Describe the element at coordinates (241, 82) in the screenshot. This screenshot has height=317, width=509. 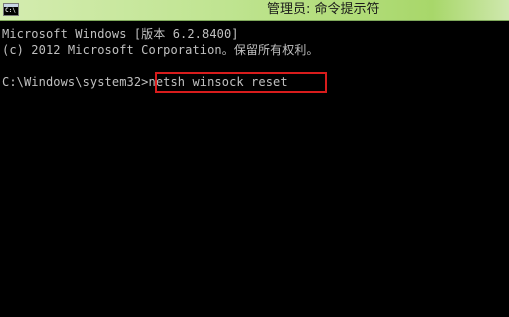
I see `command-highlight-box` at that location.